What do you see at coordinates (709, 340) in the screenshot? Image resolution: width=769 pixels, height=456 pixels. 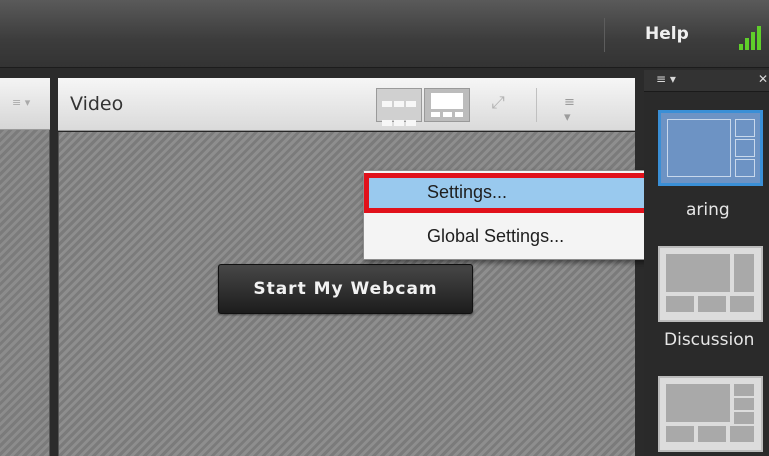 I see `layout-label-discussion: Discussion` at bounding box center [709, 340].